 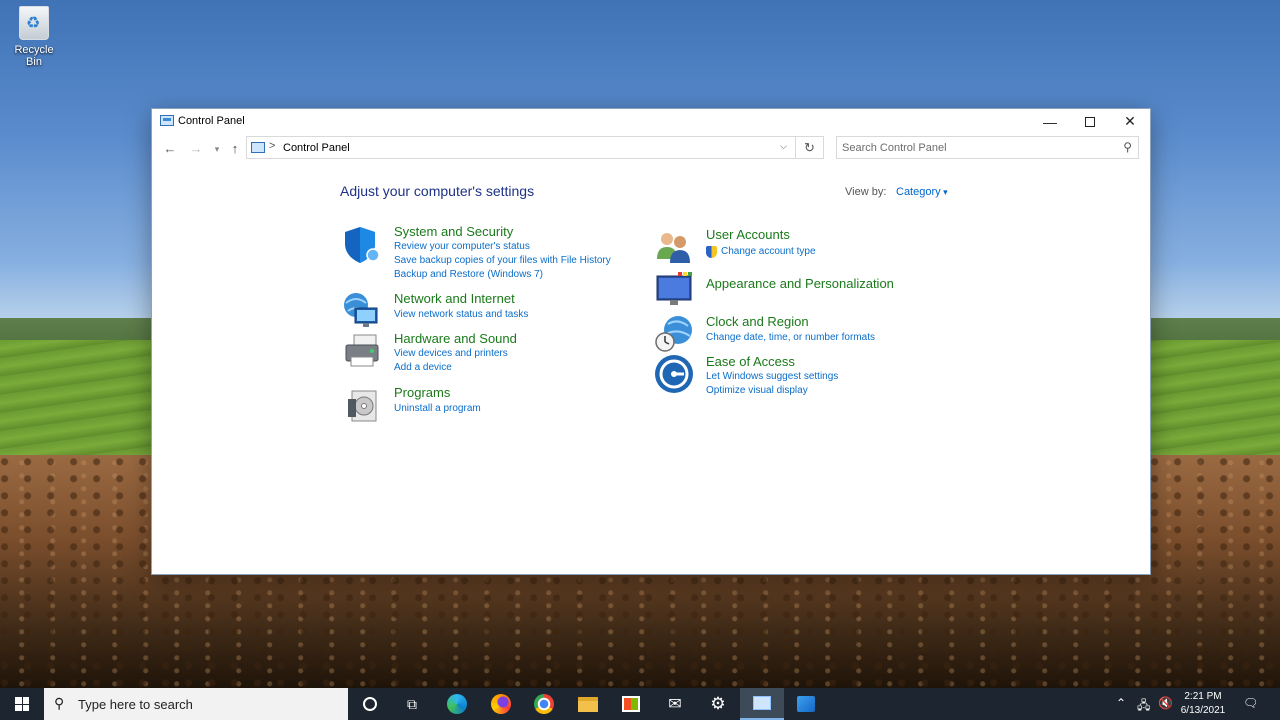 What do you see at coordinates (800, 283) in the screenshot?
I see `category-title: Appearance and Personalization` at bounding box center [800, 283].